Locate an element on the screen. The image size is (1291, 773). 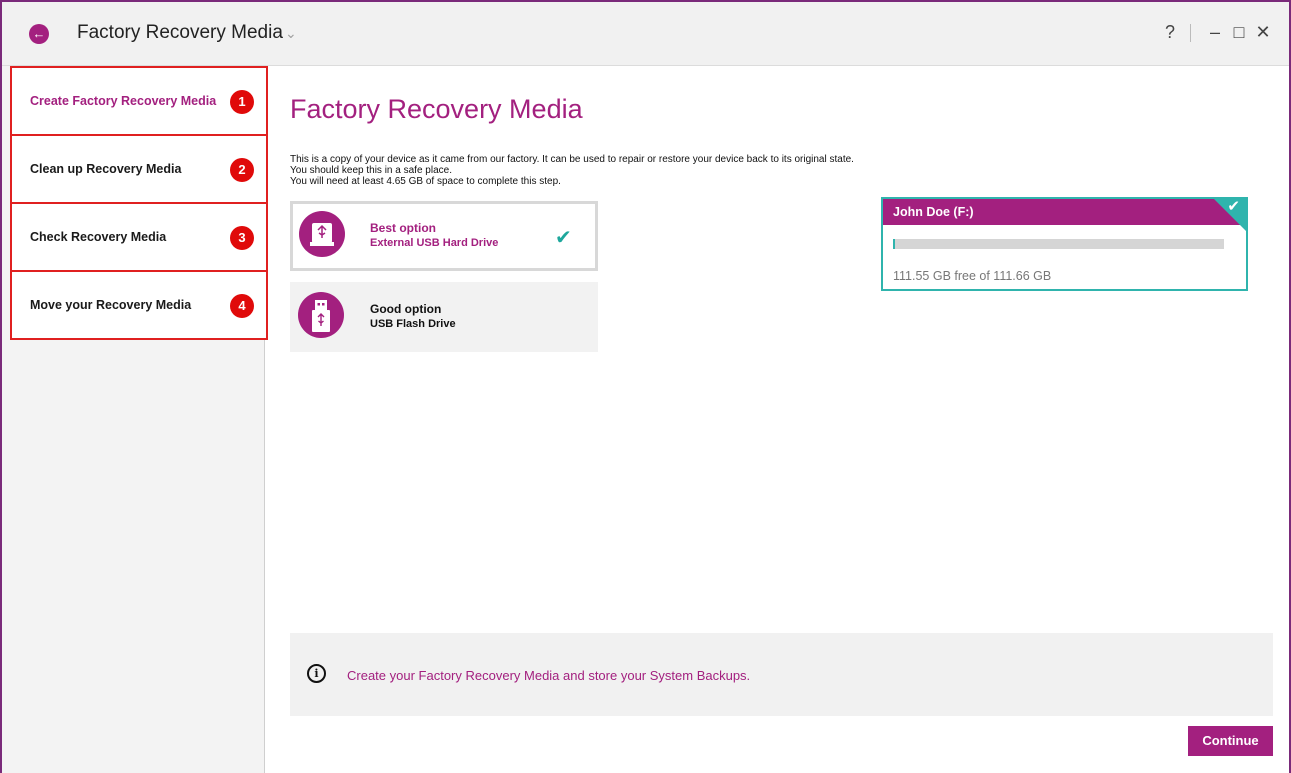
minimize-button: – is located at coordinates (1215, 32).